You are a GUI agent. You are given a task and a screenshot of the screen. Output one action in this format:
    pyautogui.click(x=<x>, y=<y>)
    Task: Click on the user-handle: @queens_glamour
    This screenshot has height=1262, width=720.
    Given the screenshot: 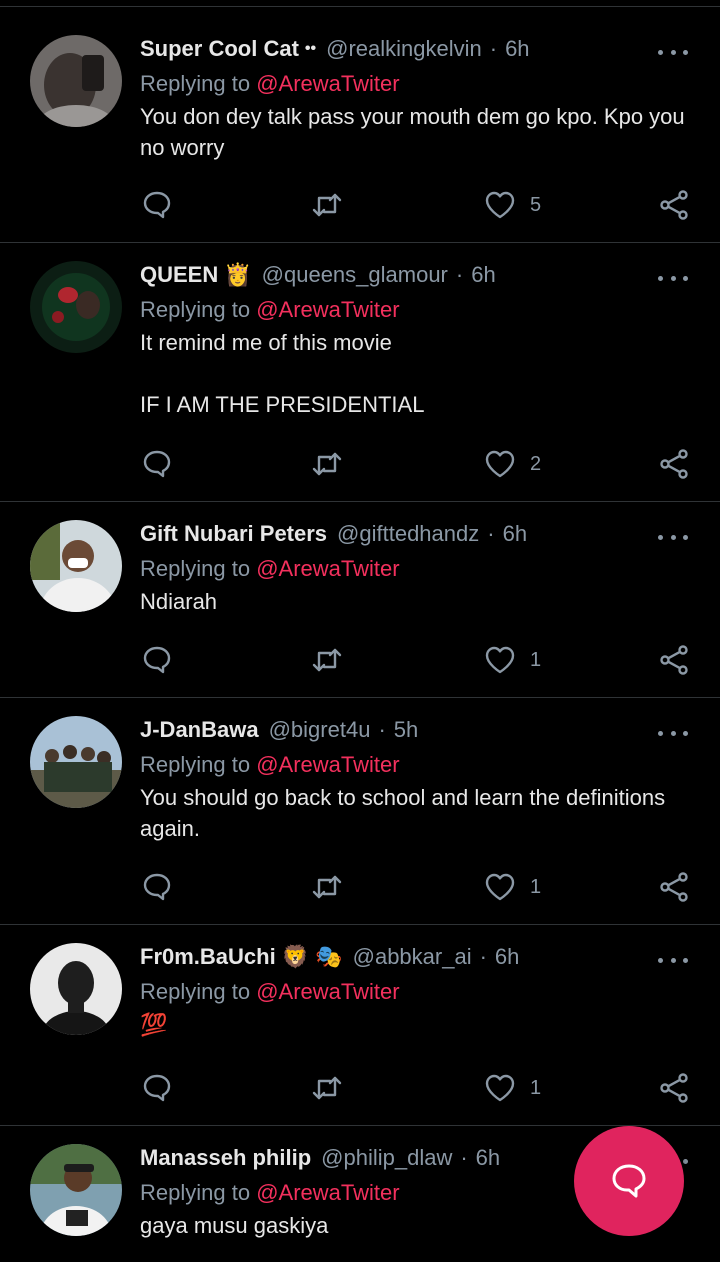 What is the action you would take?
    pyautogui.click(x=355, y=275)
    